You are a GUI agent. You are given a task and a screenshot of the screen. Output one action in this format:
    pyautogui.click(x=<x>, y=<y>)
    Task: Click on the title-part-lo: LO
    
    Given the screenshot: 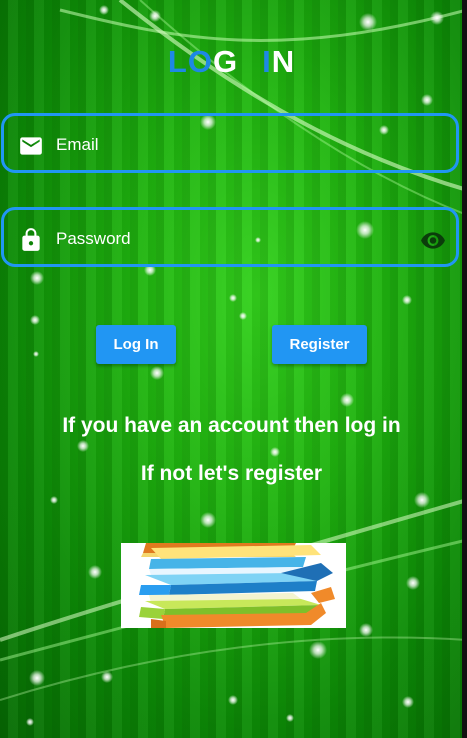 What is the action you would take?
    pyautogui.click(x=190, y=61)
    